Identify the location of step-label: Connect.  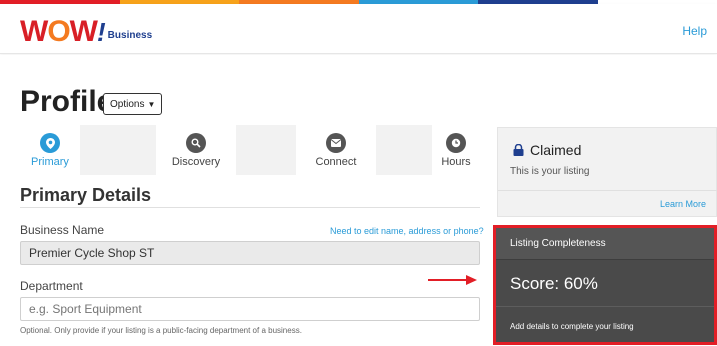
(336, 162).